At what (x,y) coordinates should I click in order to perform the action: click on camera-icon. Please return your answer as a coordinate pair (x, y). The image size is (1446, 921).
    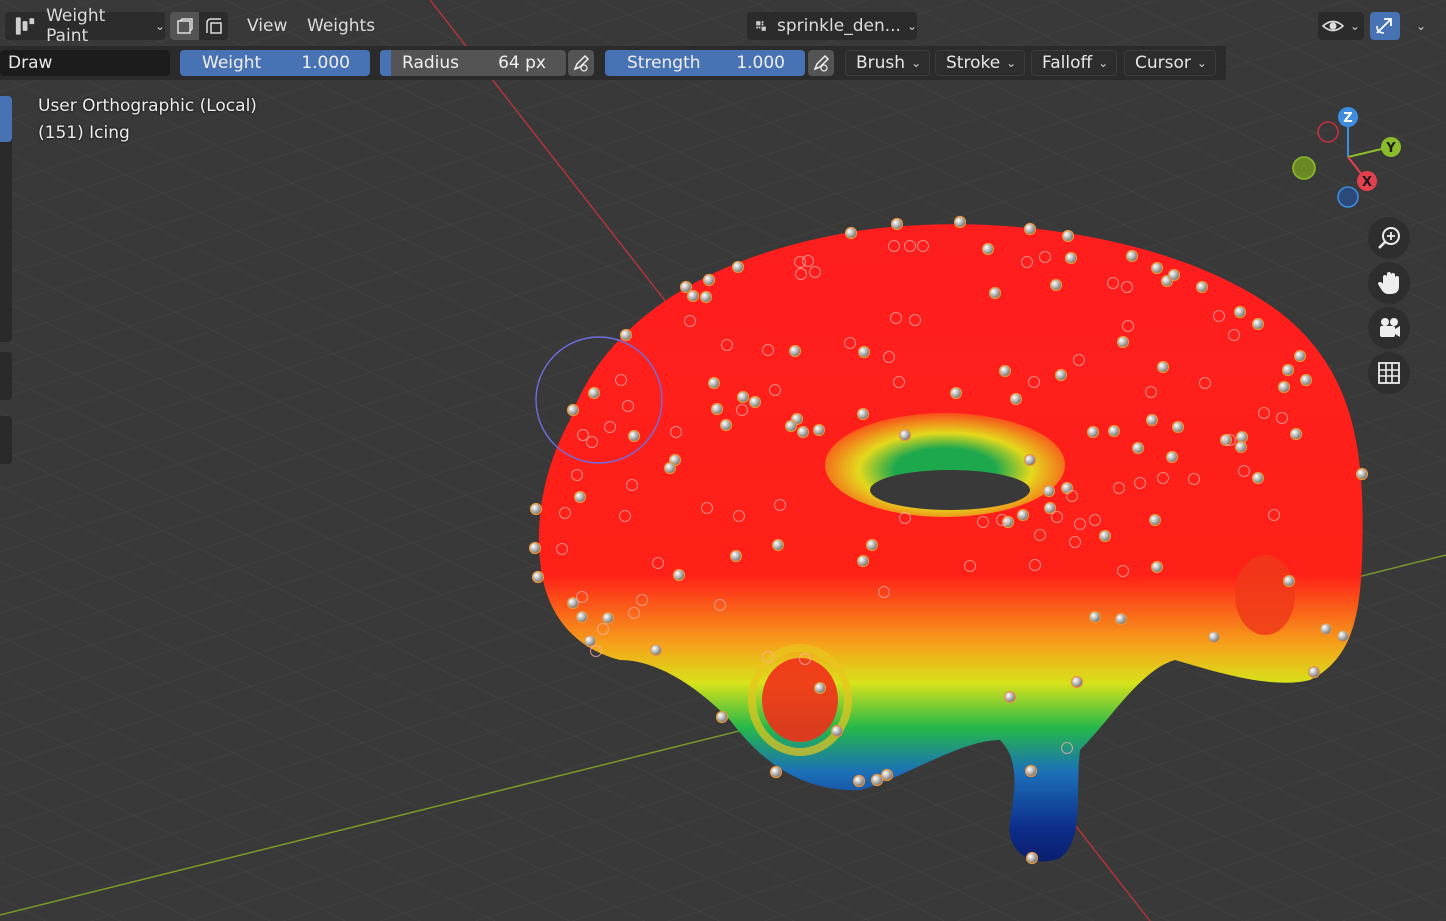
    Looking at the image, I should click on (1390, 327).